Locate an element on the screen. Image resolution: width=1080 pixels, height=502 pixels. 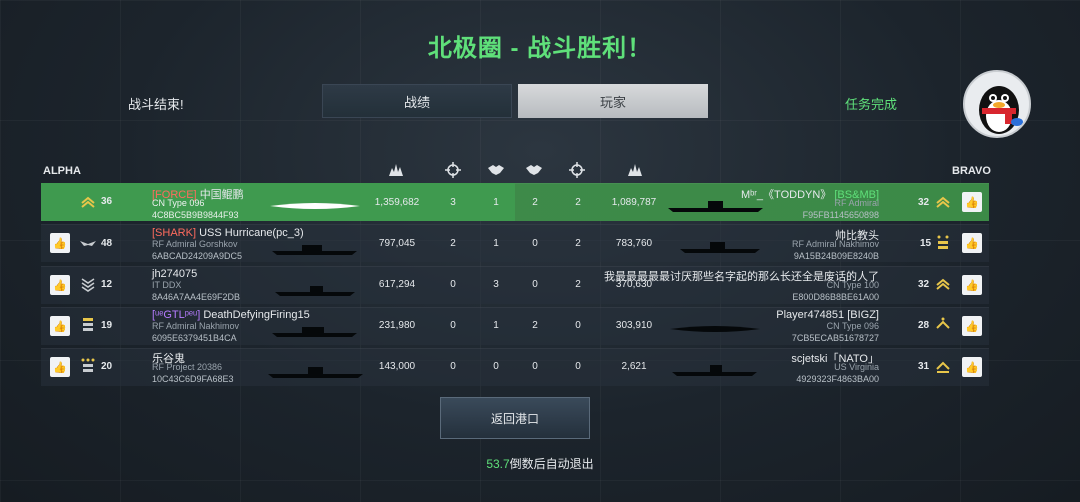
player-name-text: USS Hurricane(pc_3) is located at coordinates (251, 233).